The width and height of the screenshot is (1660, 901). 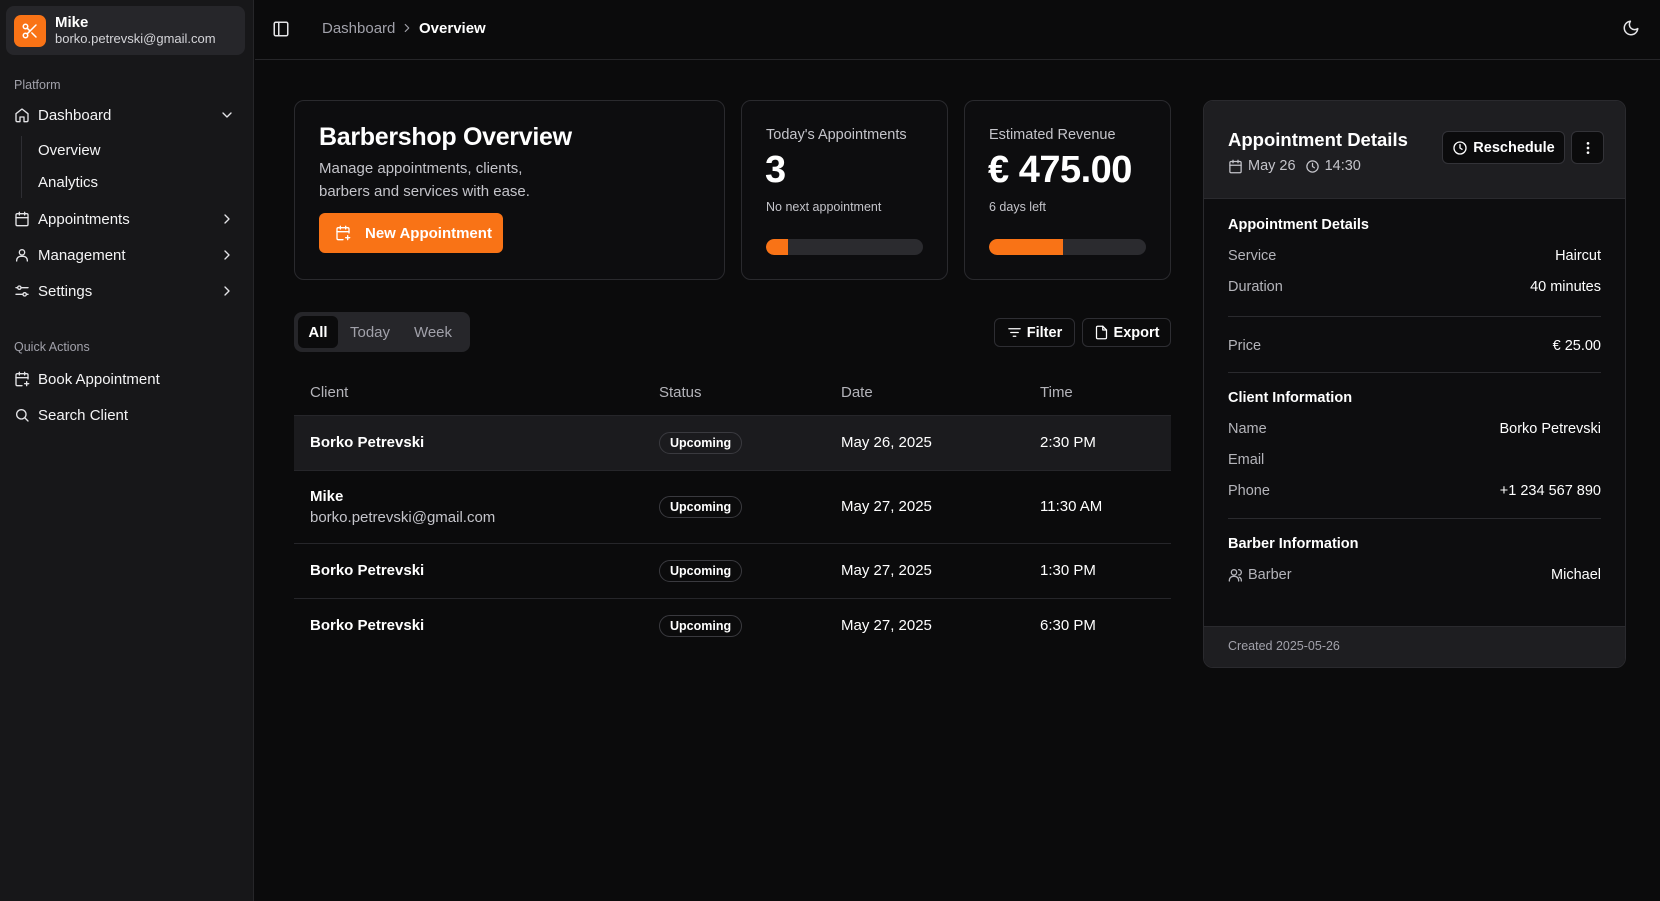 I want to click on email-label: Email, so click(x=1246, y=460).